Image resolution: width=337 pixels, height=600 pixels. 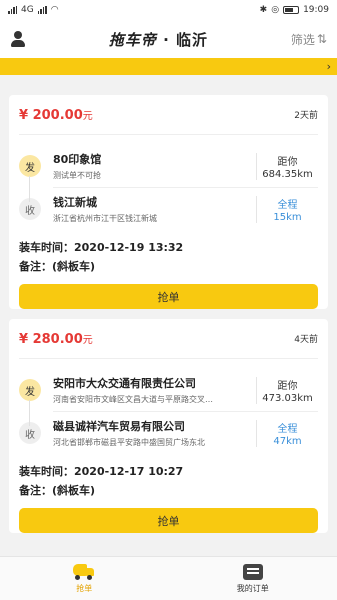 I want to click on status-left: 4G ◠, so click(x=33, y=10).